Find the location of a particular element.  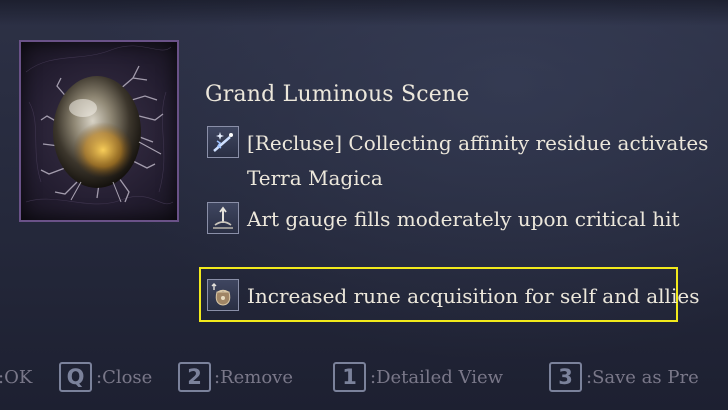

close-label: :Close is located at coordinates (124, 377).